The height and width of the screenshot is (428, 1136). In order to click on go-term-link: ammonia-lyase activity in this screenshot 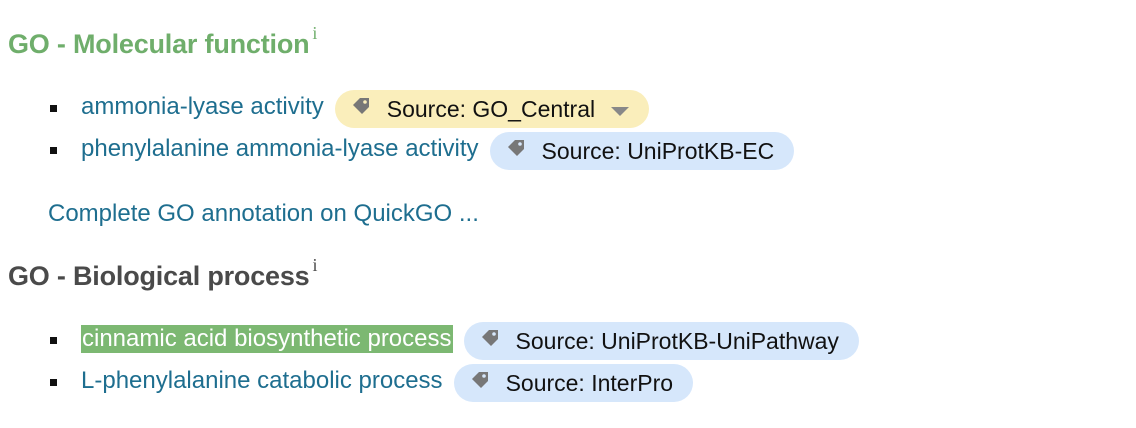, I will do `click(202, 107)`.